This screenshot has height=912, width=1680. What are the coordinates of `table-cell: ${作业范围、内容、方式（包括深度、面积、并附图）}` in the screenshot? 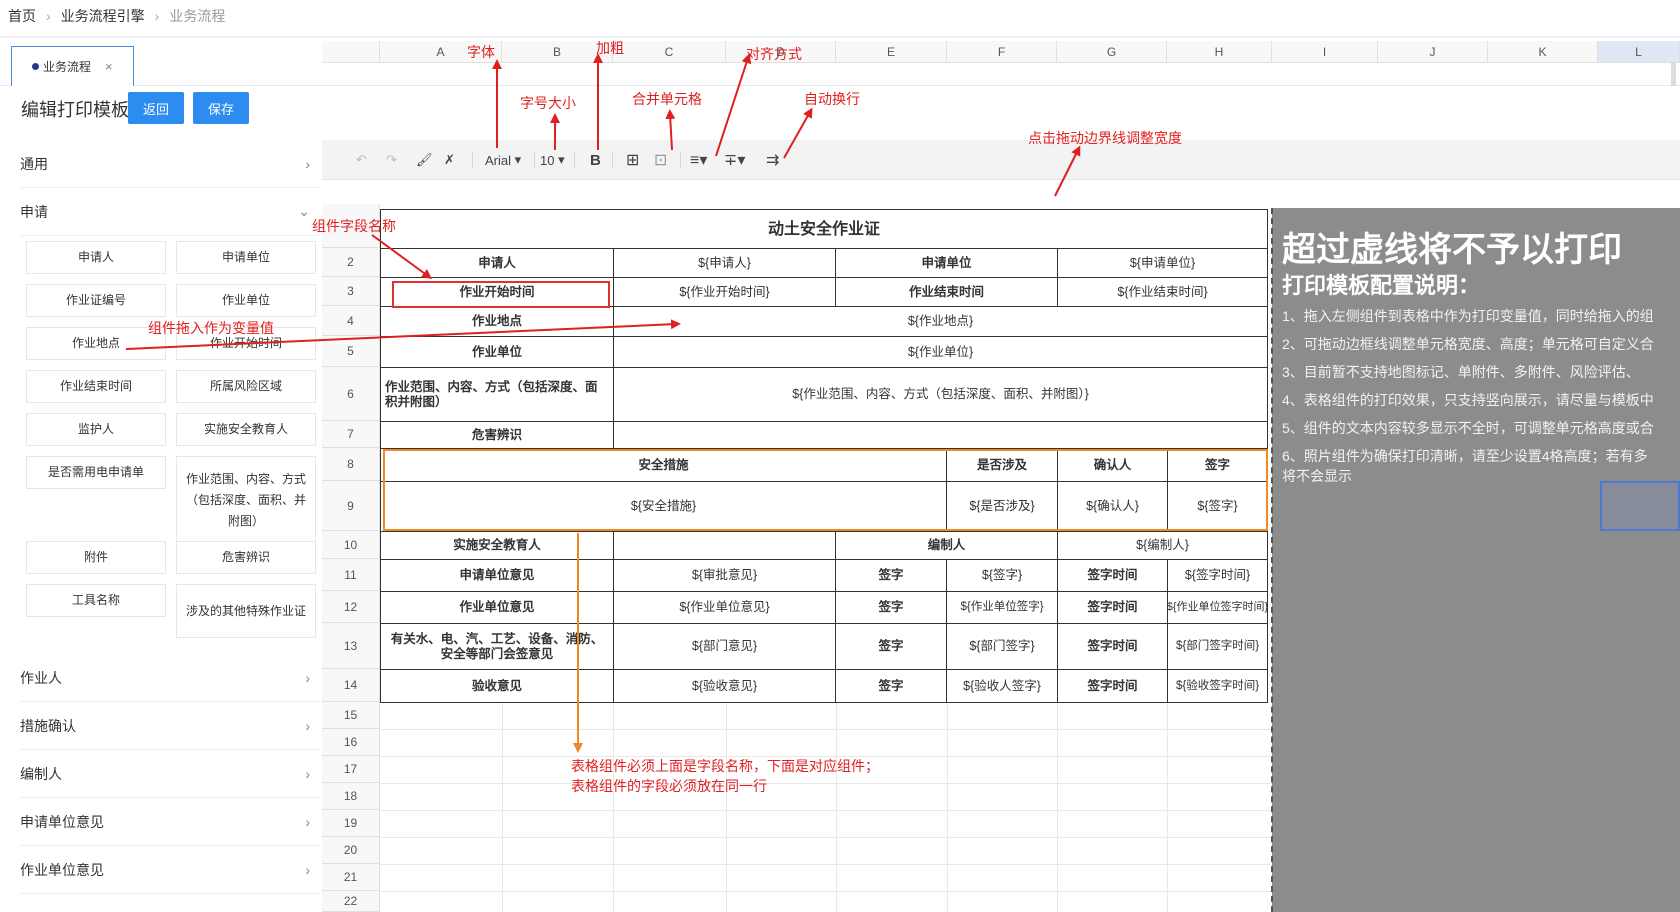 It's located at (940, 394).